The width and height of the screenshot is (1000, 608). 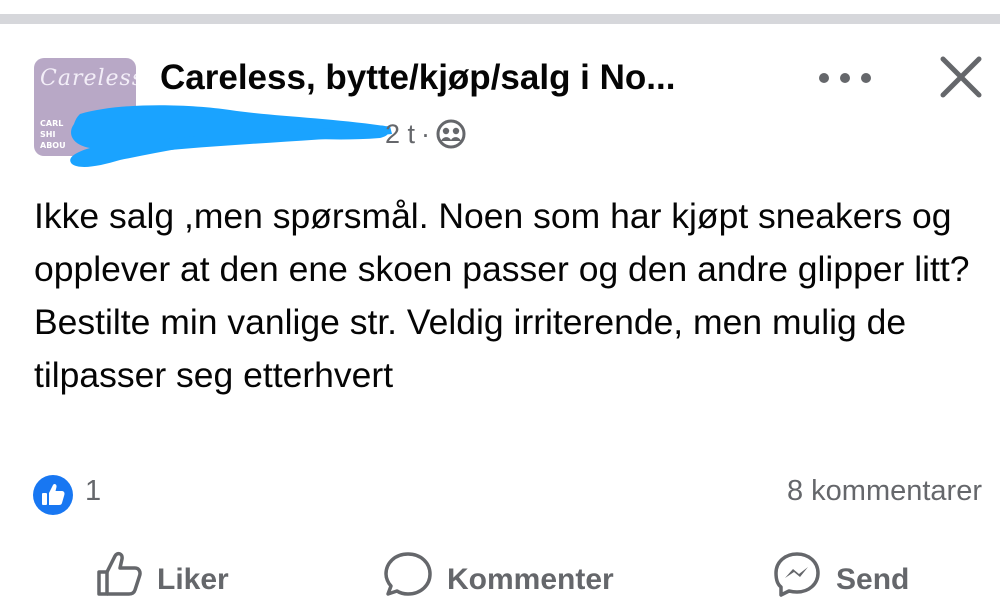 What do you see at coordinates (408, 574) in the screenshot?
I see `comment-icon` at bounding box center [408, 574].